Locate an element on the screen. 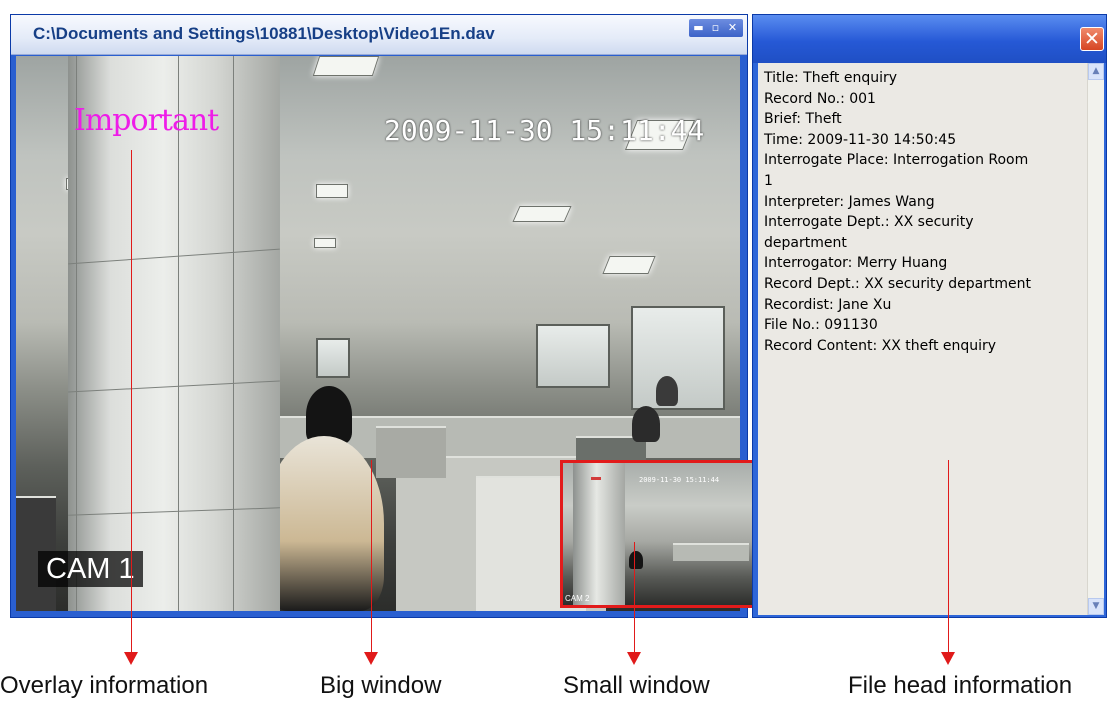 This screenshot has height=702, width=1108. maximize-button: ▫ is located at coordinates (715, 28).